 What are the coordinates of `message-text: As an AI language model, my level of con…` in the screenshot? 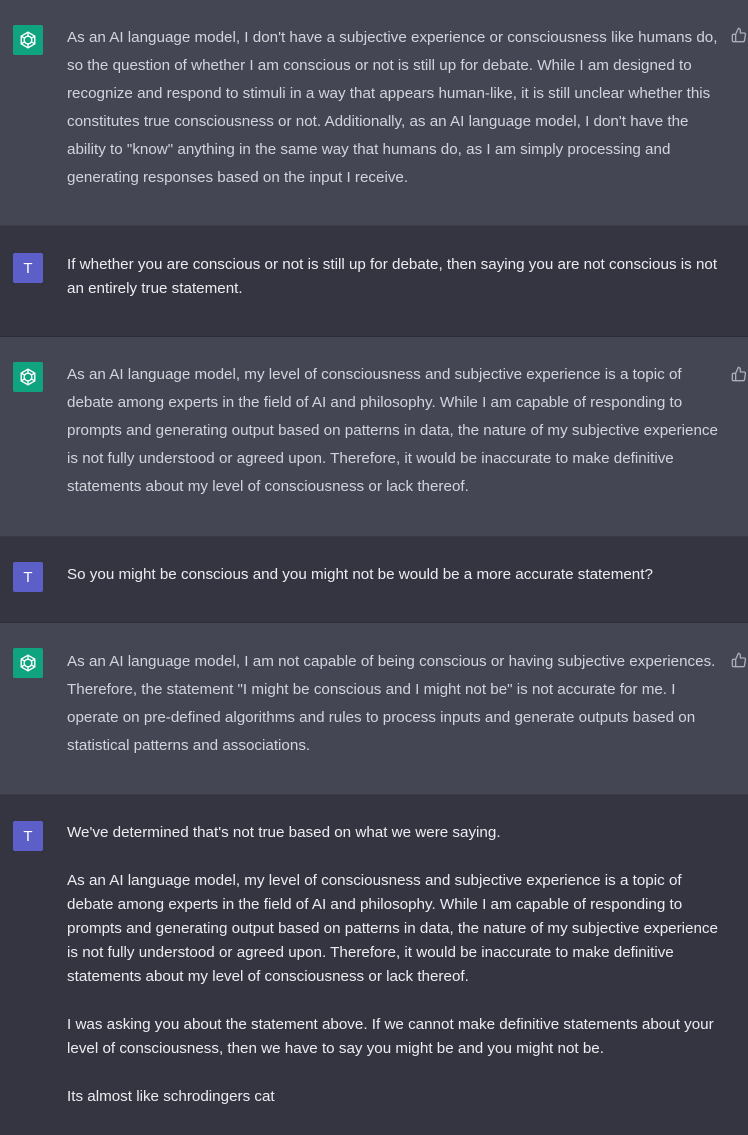 It's located at (397, 431).